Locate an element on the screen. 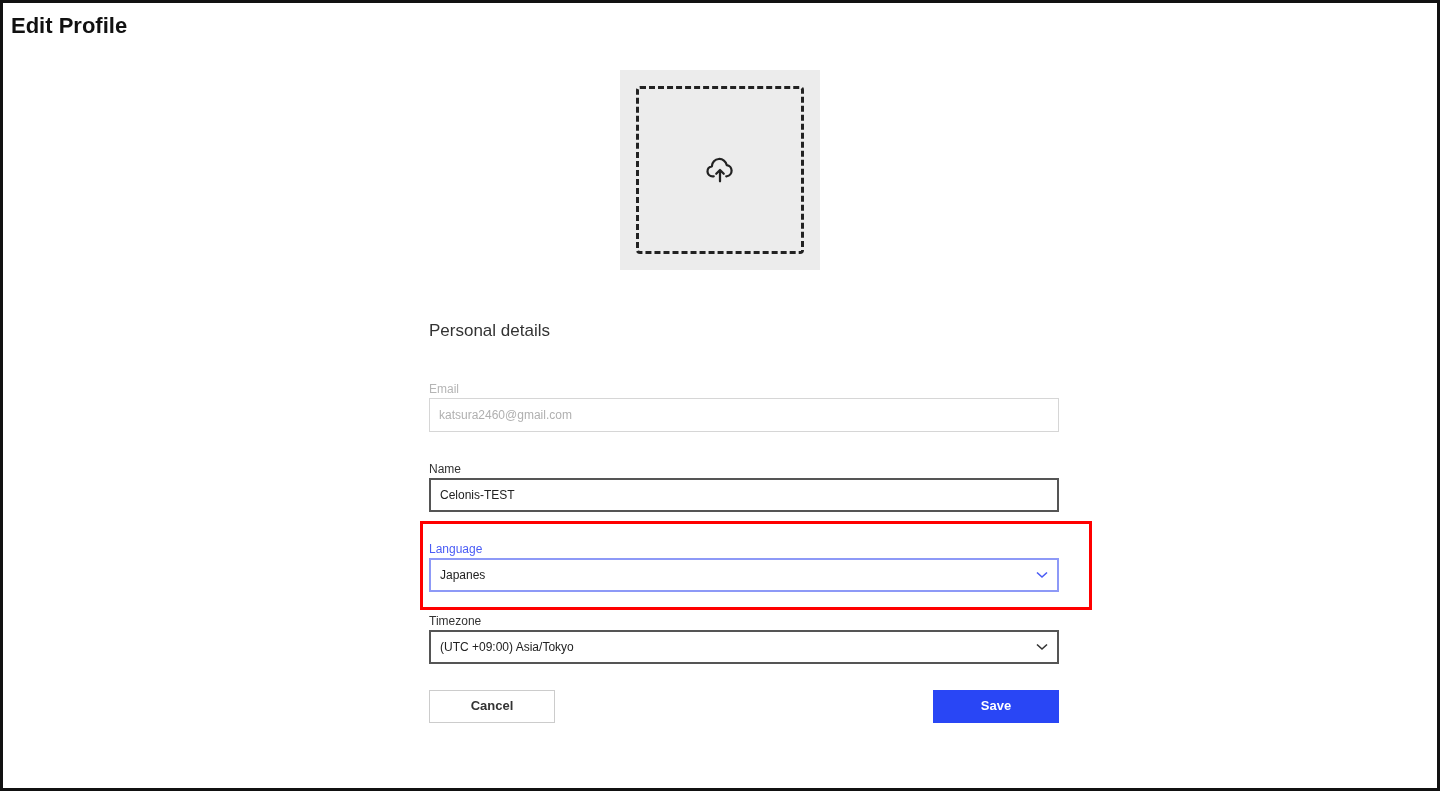  field-label: Timezone is located at coordinates (456, 620).